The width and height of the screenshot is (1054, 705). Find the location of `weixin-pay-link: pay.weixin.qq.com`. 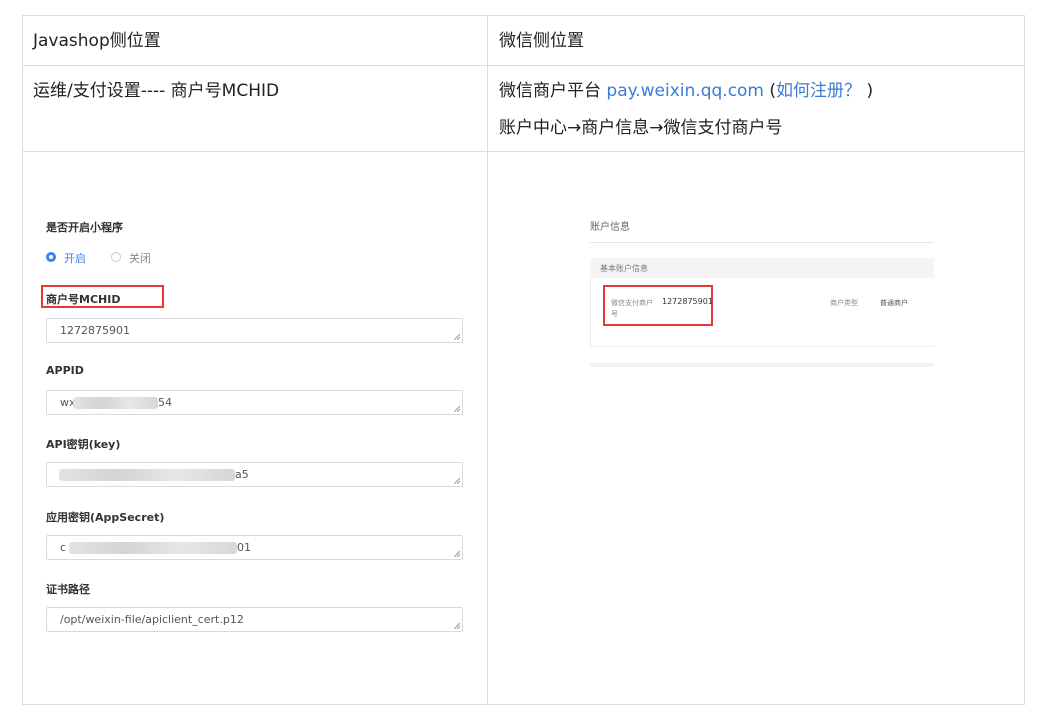

weixin-pay-link: pay.weixin.qq.com is located at coordinates (685, 91).